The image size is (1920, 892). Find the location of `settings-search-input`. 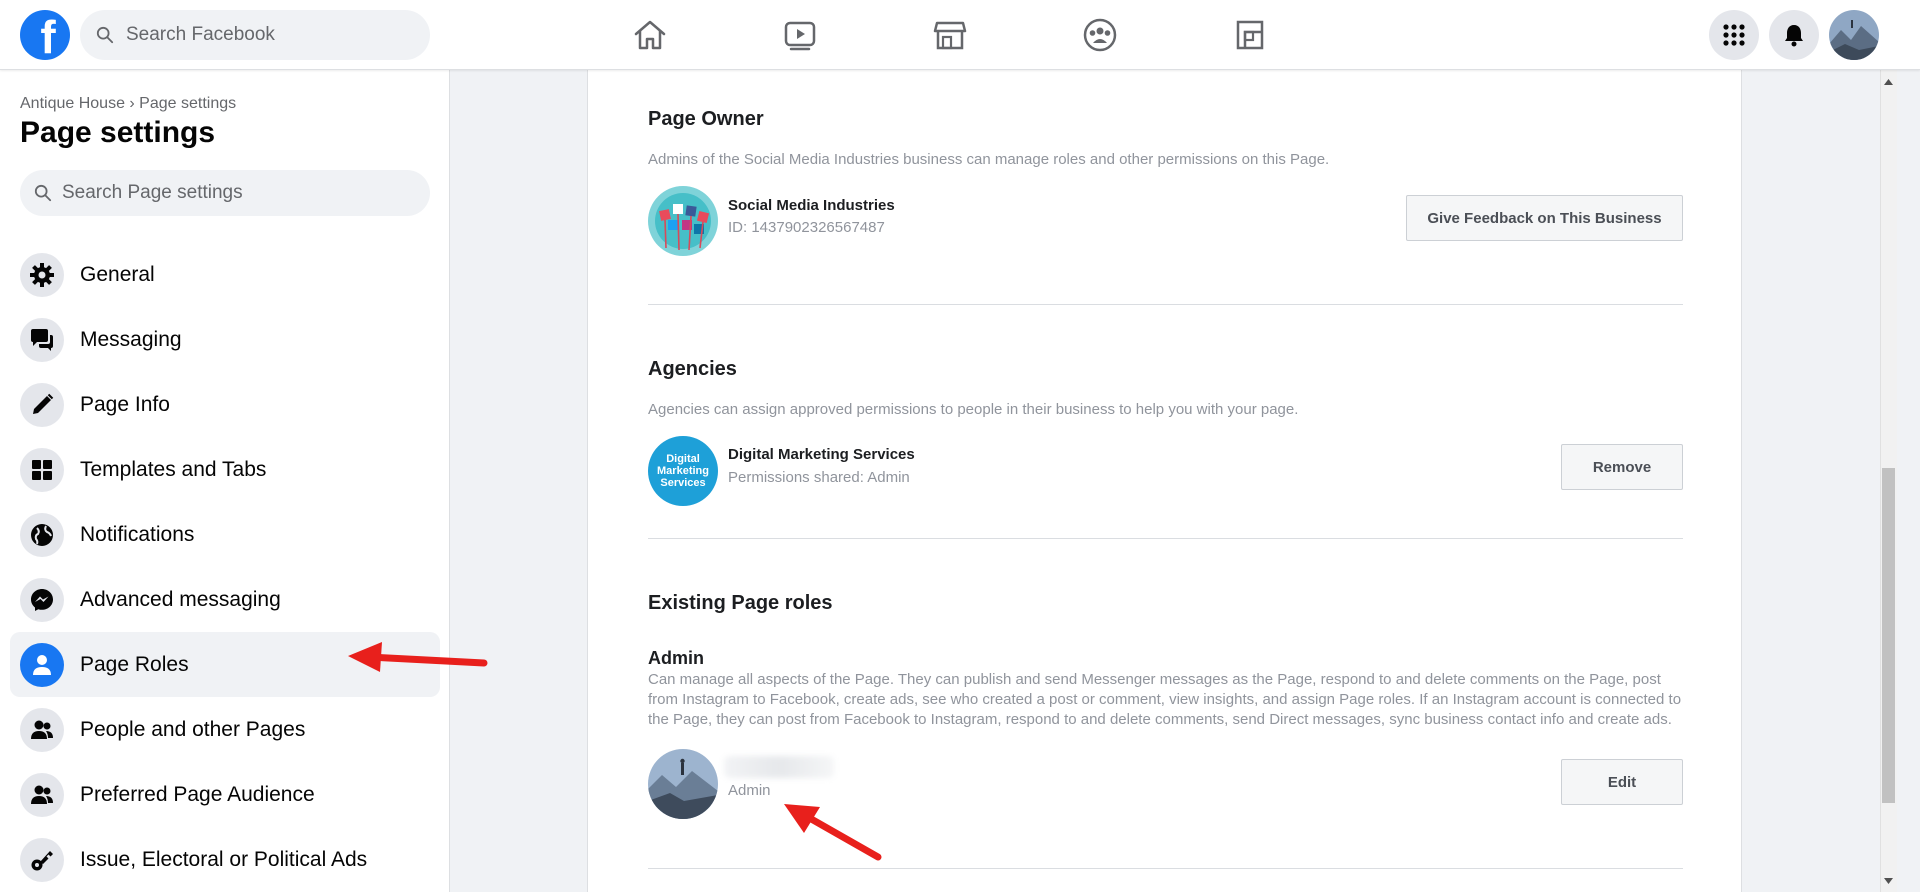

settings-search-input is located at coordinates (232, 193).